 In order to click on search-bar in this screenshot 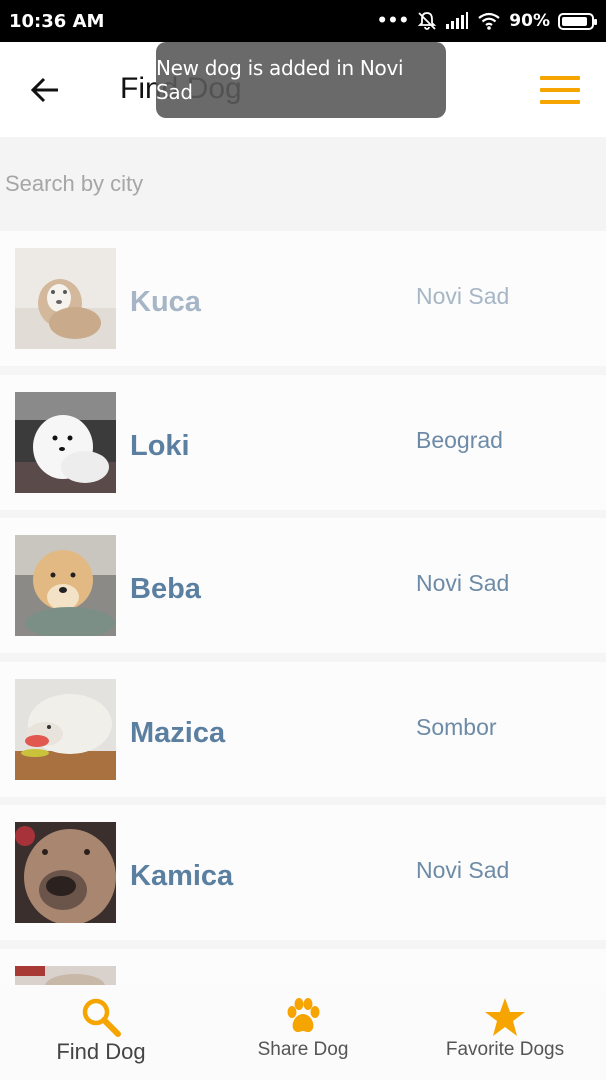, I will do `click(303, 184)`.